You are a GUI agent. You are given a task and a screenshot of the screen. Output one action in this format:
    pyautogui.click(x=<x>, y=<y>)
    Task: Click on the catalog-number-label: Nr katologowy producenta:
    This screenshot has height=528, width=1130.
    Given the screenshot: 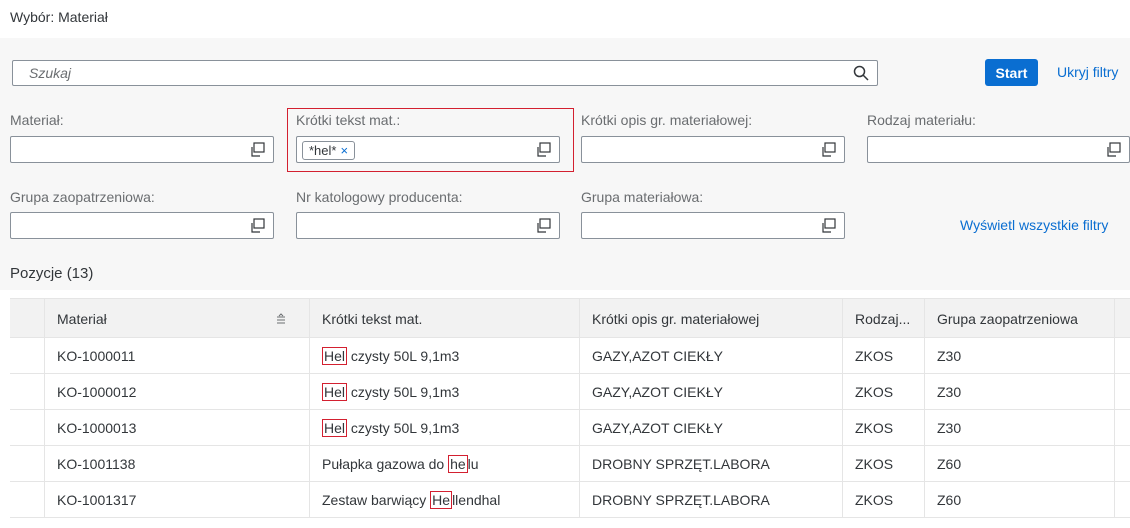 What is the action you would take?
    pyautogui.click(x=379, y=197)
    